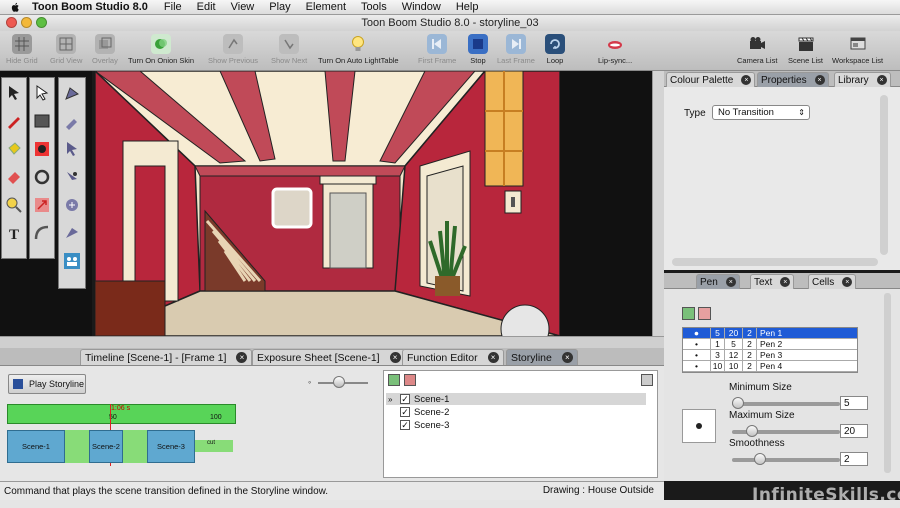 The height and width of the screenshot is (508, 900). I want to click on motion-tool, so click(72, 149).